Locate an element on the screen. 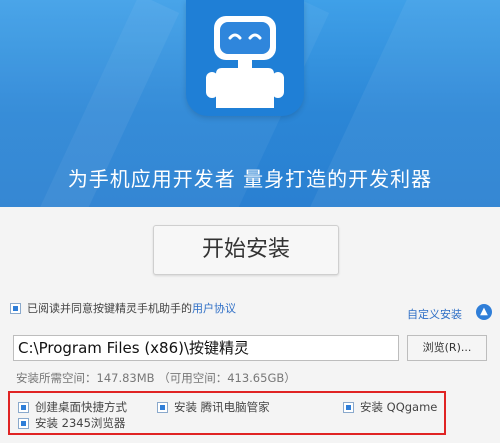 Image resolution: width=500 pixels, height=443 pixels. option-2345-browser: 安装 2345浏览器 is located at coordinates (71, 423).